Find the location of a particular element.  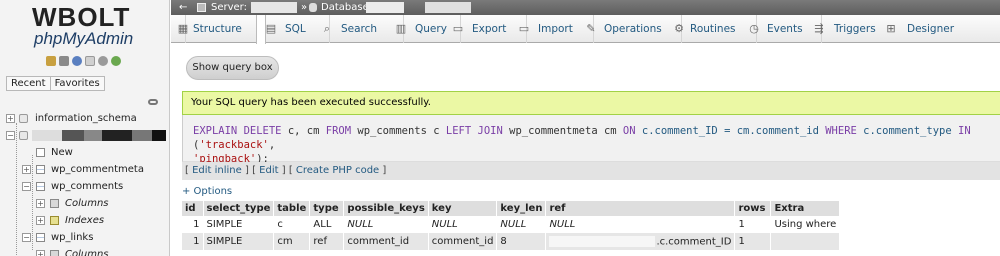

tab-triggers: ⇶ Triggers is located at coordinates (844, 29).